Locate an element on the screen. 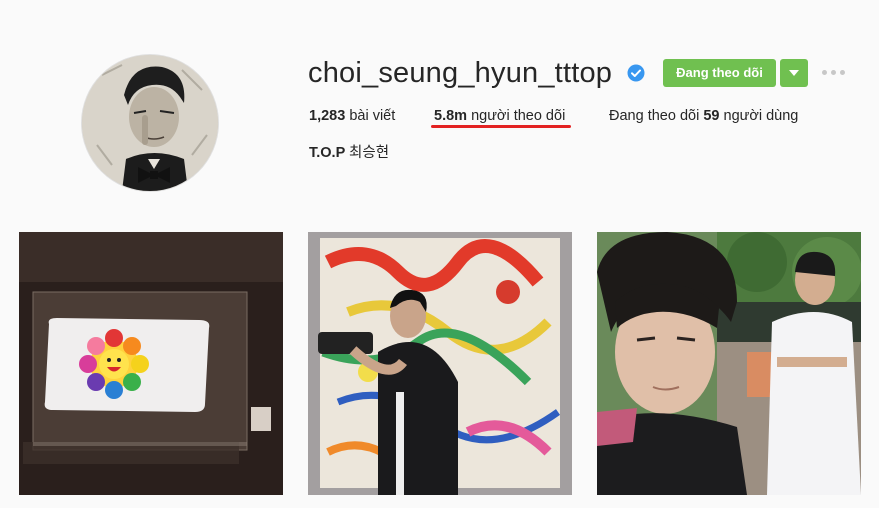 Image resolution: width=879 pixels, height=508 pixels. chevron-down-icon is located at coordinates (794, 73).